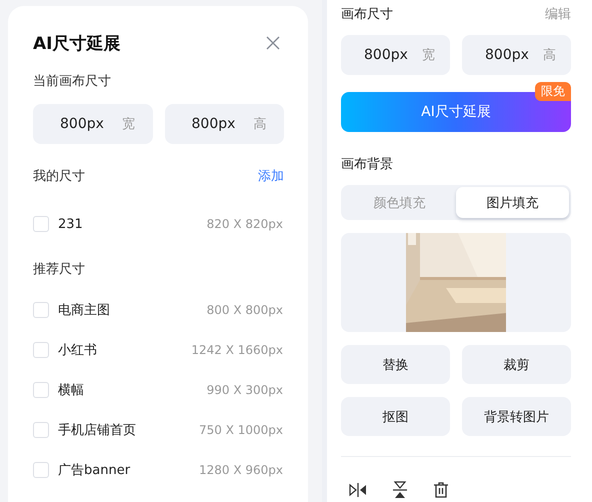 The height and width of the screenshot is (502, 592). Describe the element at coordinates (240, 430) in the screenshot. I see `size-dimensions: 750 X 1000px` at that location.